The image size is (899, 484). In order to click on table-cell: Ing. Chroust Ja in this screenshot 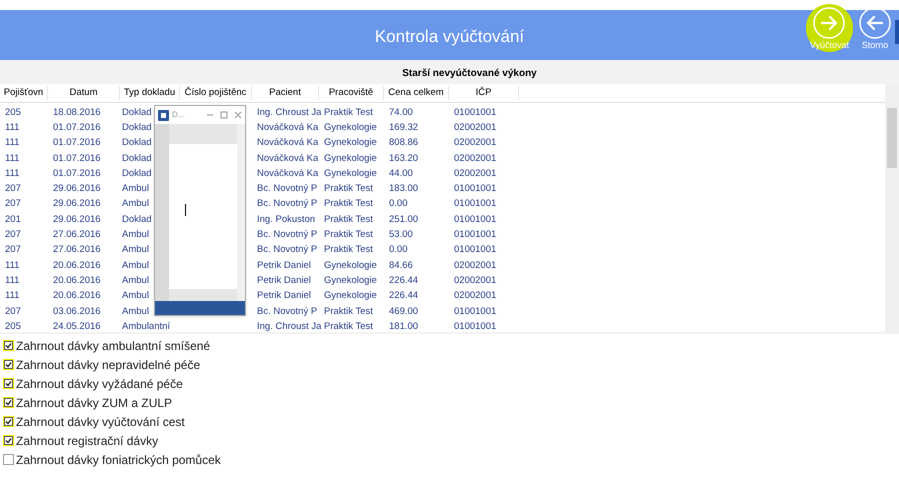, I will do `click(289, 112)`.